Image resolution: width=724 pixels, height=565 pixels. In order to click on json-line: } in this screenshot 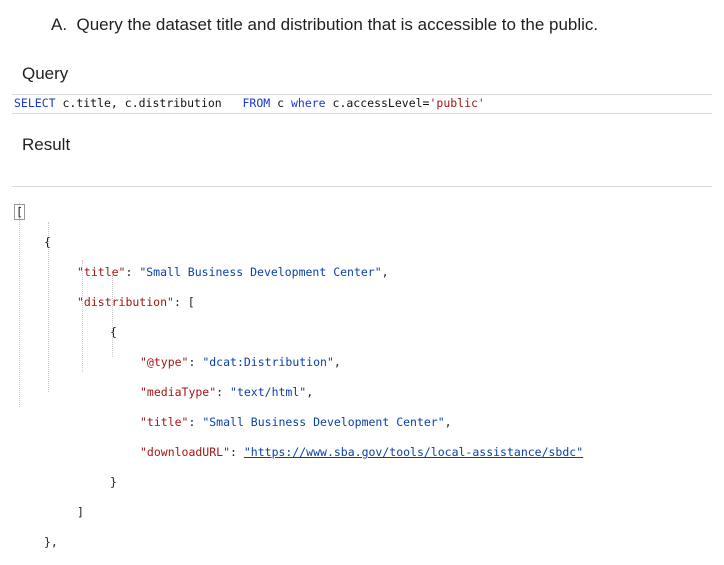, I will do `click(113, 482)`.